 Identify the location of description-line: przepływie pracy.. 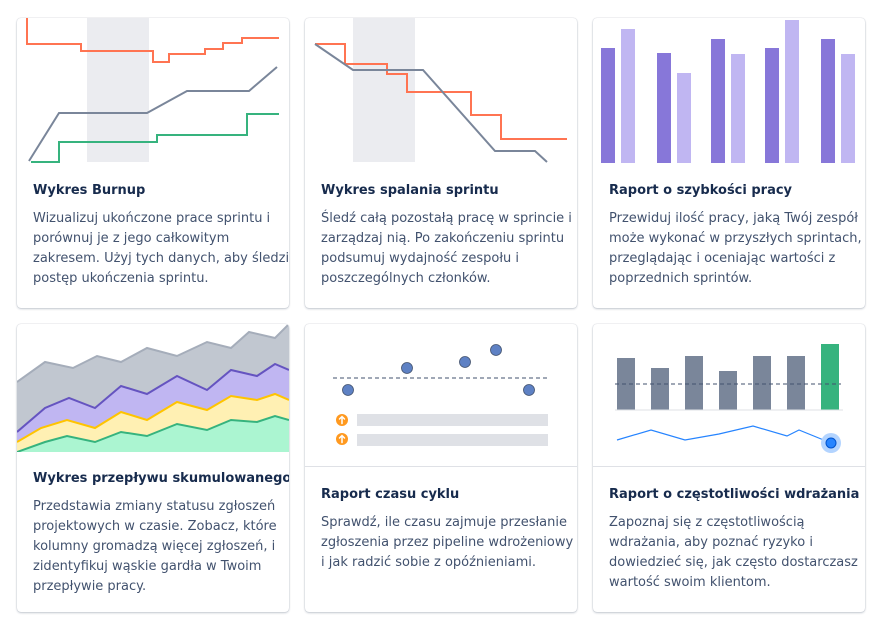
(90, 586).